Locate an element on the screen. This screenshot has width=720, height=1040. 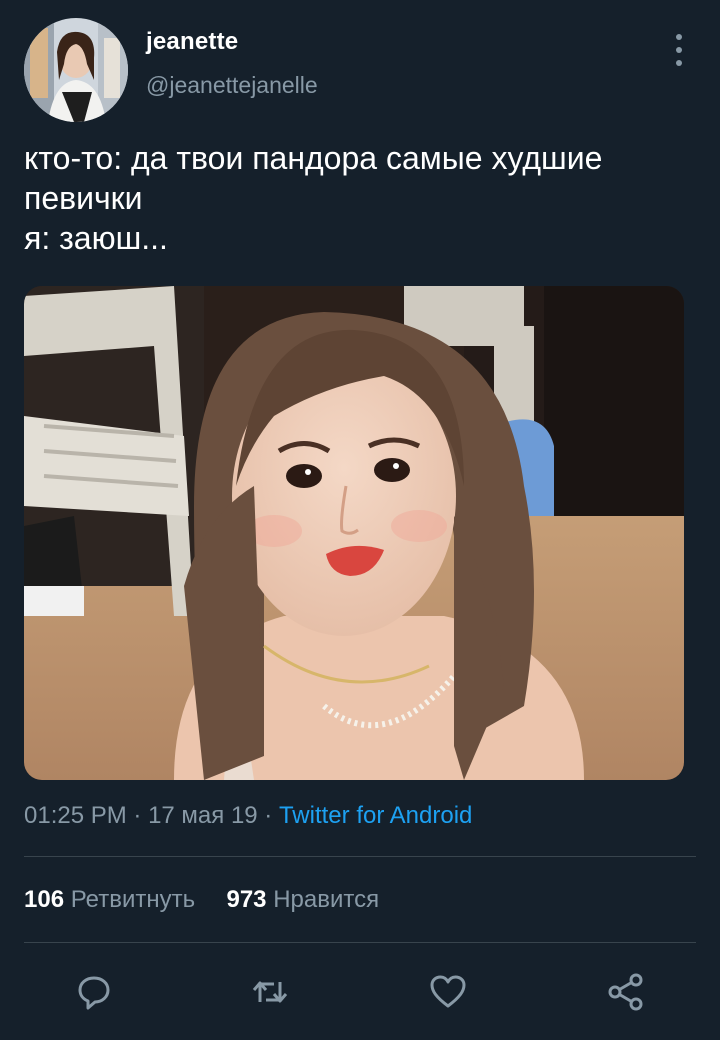
share-button is located at coordinates (626, 992).